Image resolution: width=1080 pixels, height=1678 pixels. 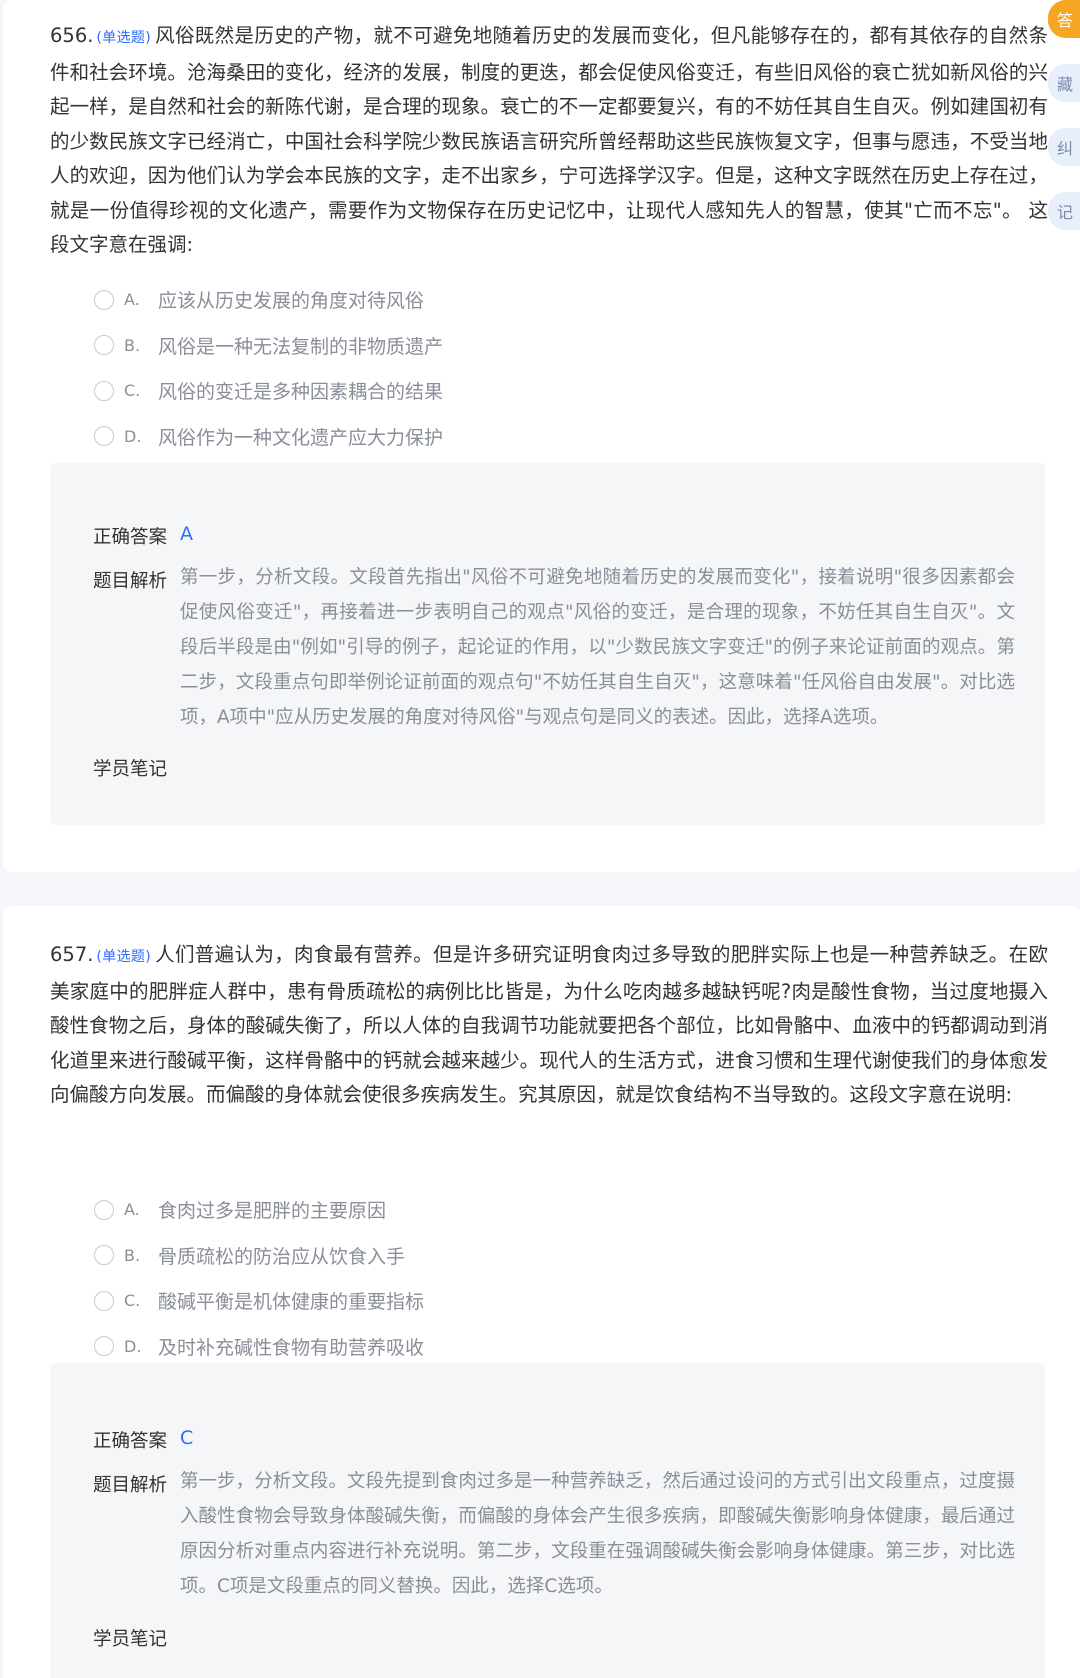 What do you see at coordinates (291, 1302) in the screenshot?
I see `option-text: 酸碱平衡是机体健康的重要指标` at bounding box center [291, 1302].